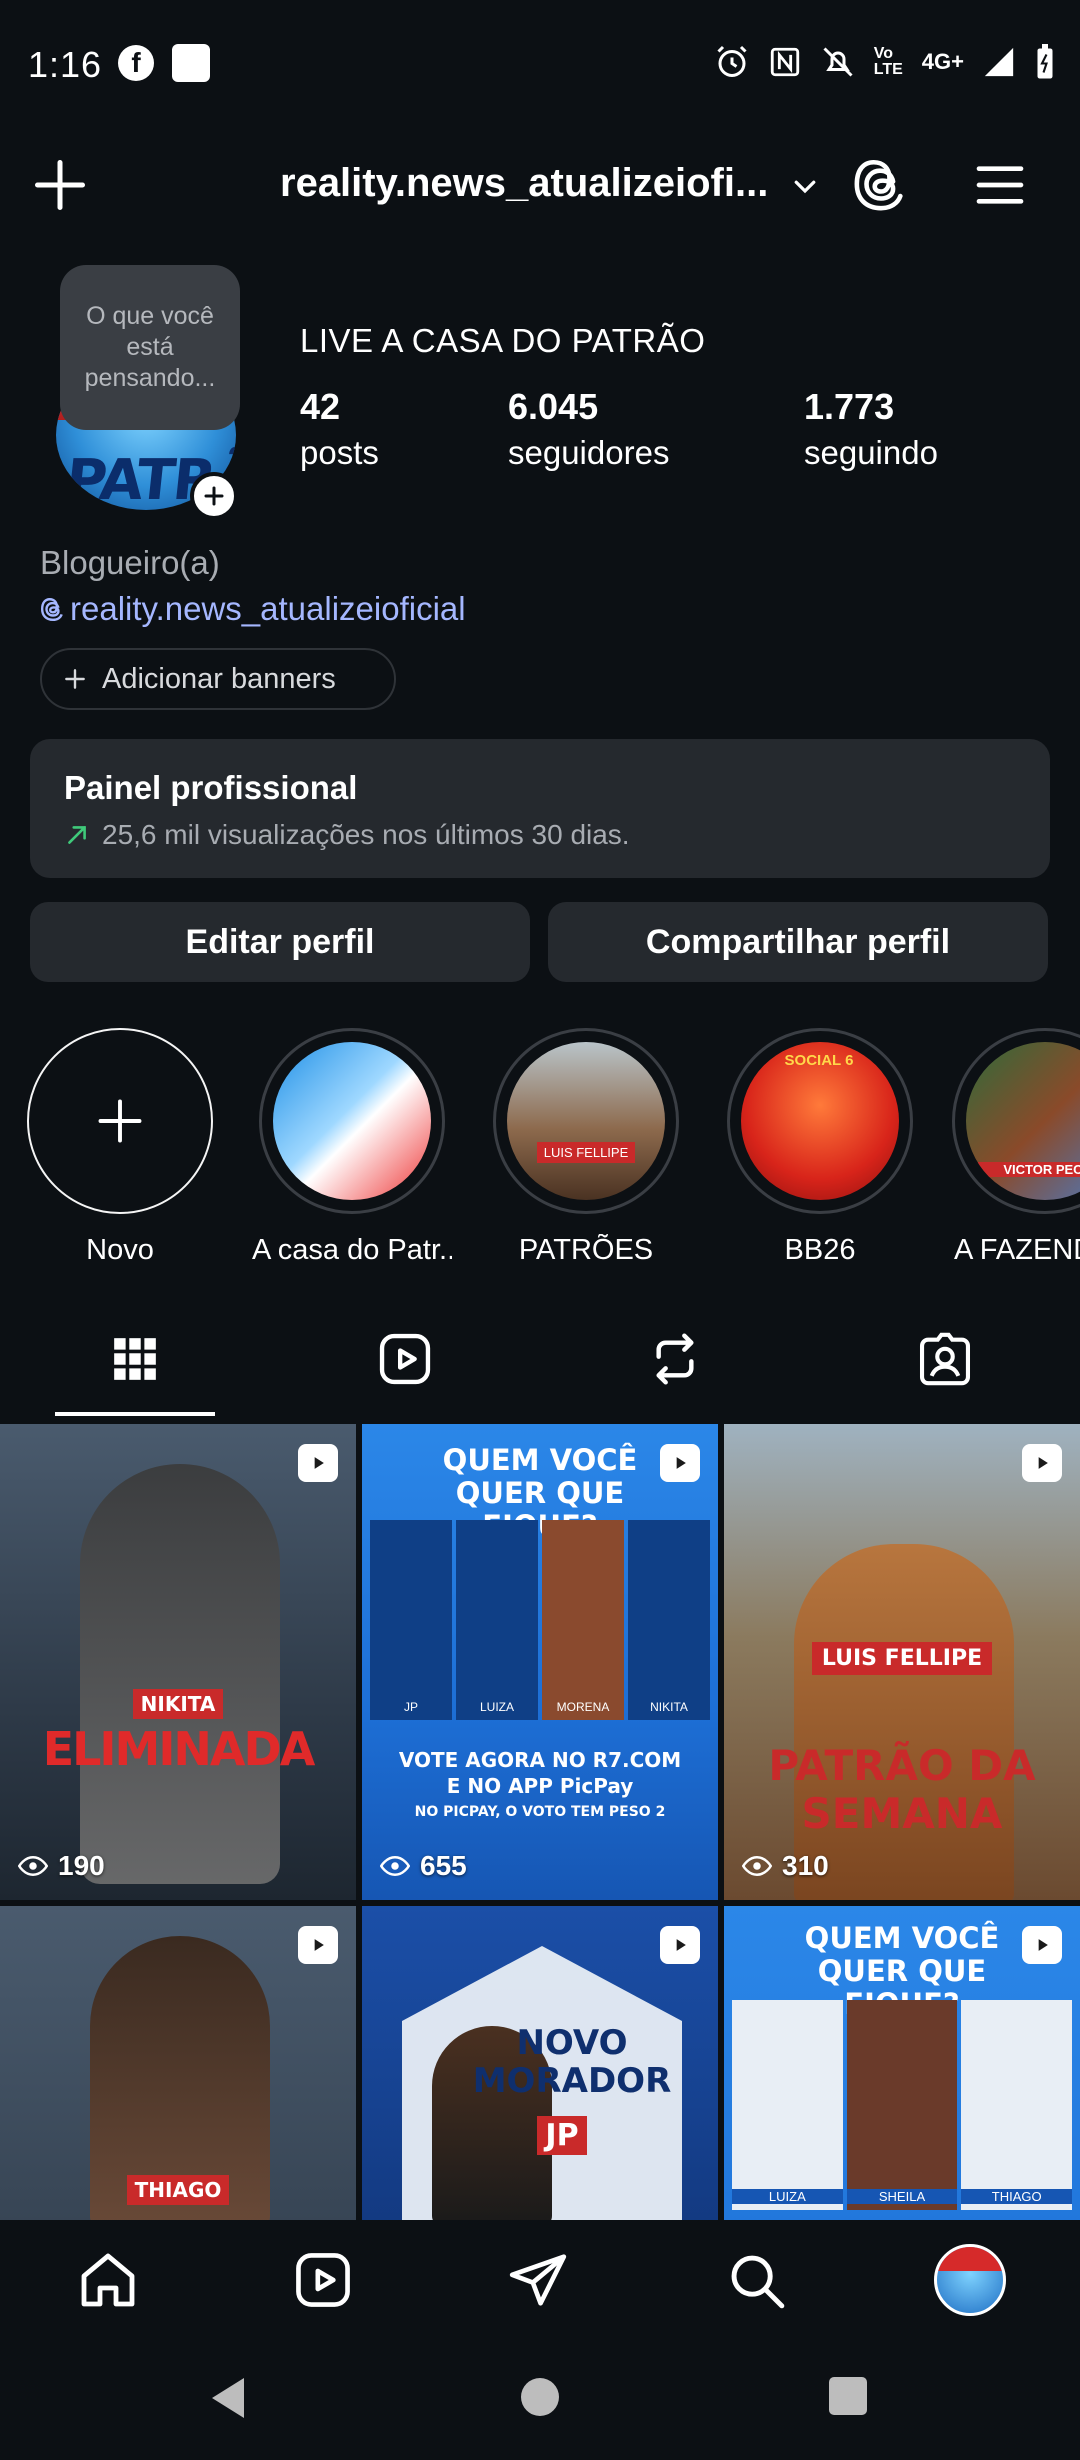  I want to click on post-name: LUIS FELLIPE, so click(902, 1658).